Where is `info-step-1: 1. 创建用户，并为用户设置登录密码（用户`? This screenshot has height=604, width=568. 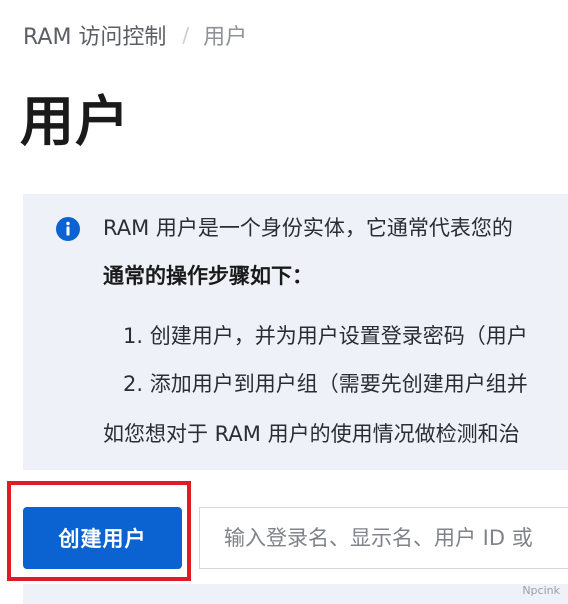 info-step-1: 1. 创建用户，并为用户设置登录密码（用户 is located at coordinates (325, 336).